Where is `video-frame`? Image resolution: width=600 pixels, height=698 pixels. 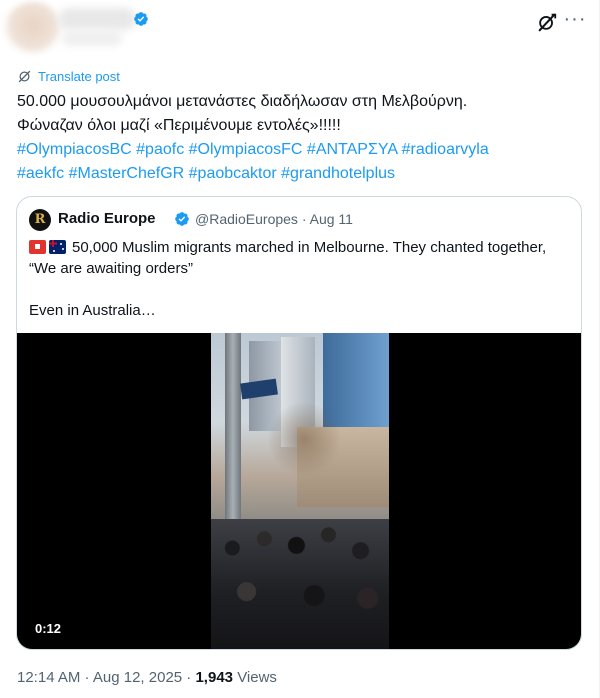
video-frame is located at coordinates (300, 491).